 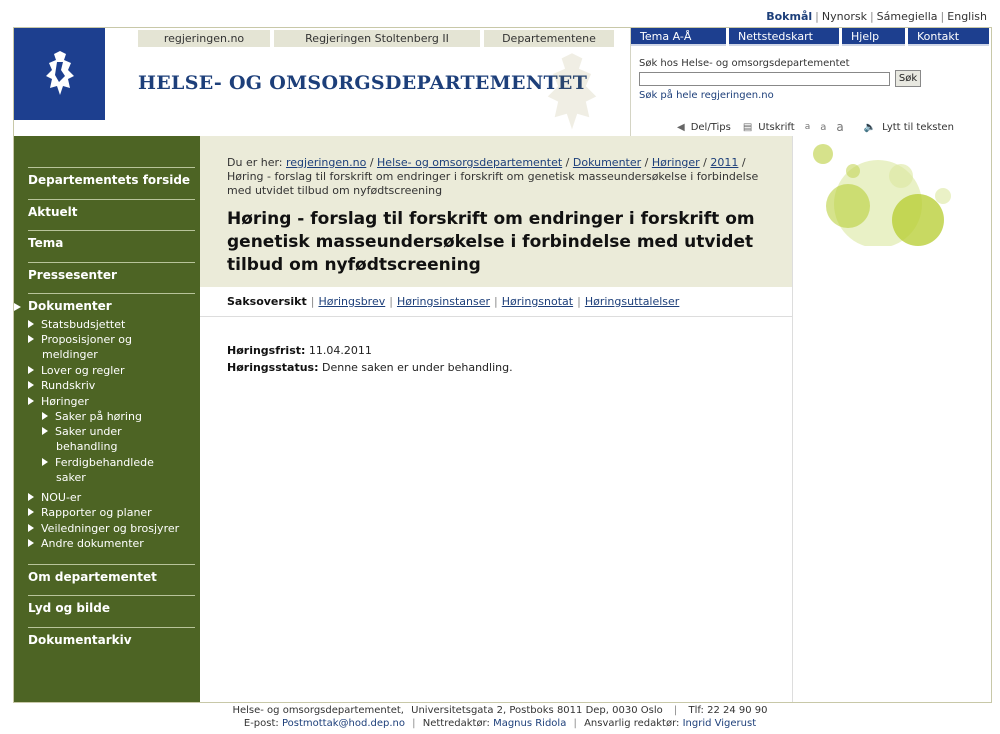 What do you see at coordinates (59, 74) in the screenshot?
I see `coat-of-arms-logo` at bounding box center [59, 74].